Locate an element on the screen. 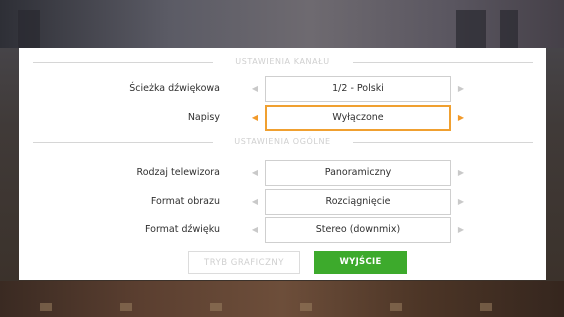  subtitles-value: Wyłączone is located at coordinates (358, 118).